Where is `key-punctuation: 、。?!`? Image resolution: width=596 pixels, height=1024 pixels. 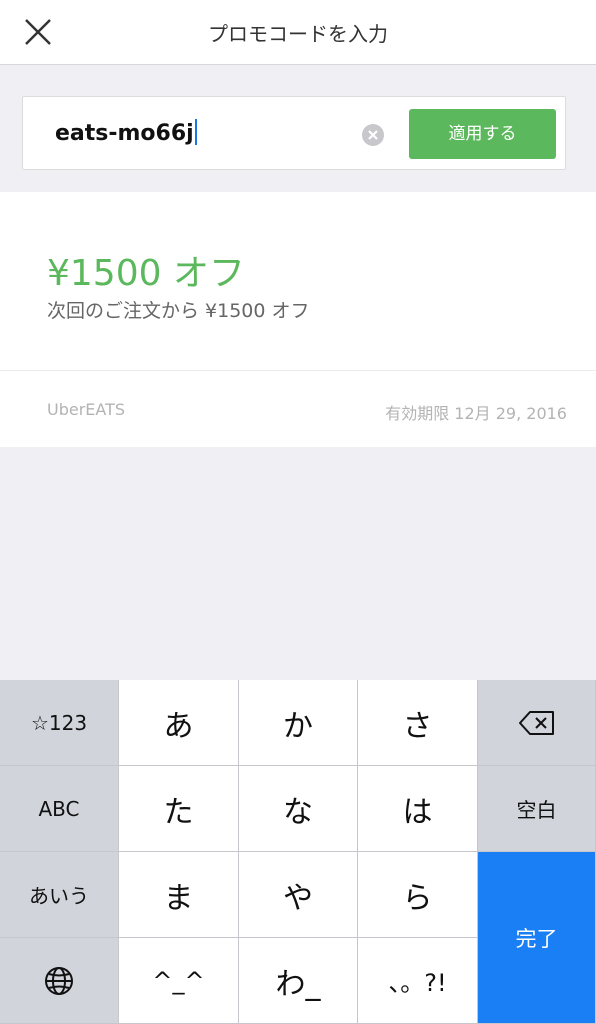
key-punctuation: 、。?! is located at coordinates (418, 981).